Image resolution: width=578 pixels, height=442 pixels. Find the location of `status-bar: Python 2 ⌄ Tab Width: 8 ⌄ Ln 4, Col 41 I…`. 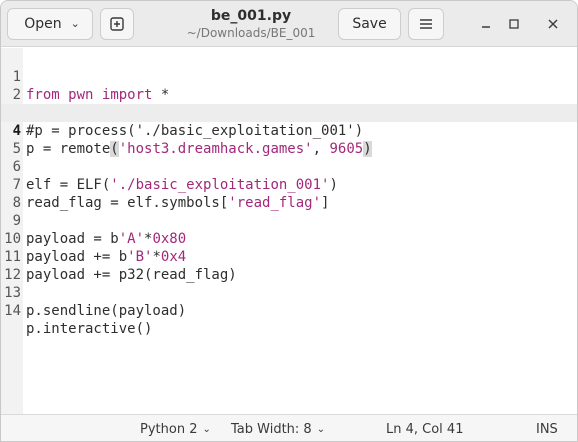

status-bar: Python 2 ⌄ Tab Width: 8 ⌄ Ln 4, Col 41 I… is located at coordinates (289, 427).